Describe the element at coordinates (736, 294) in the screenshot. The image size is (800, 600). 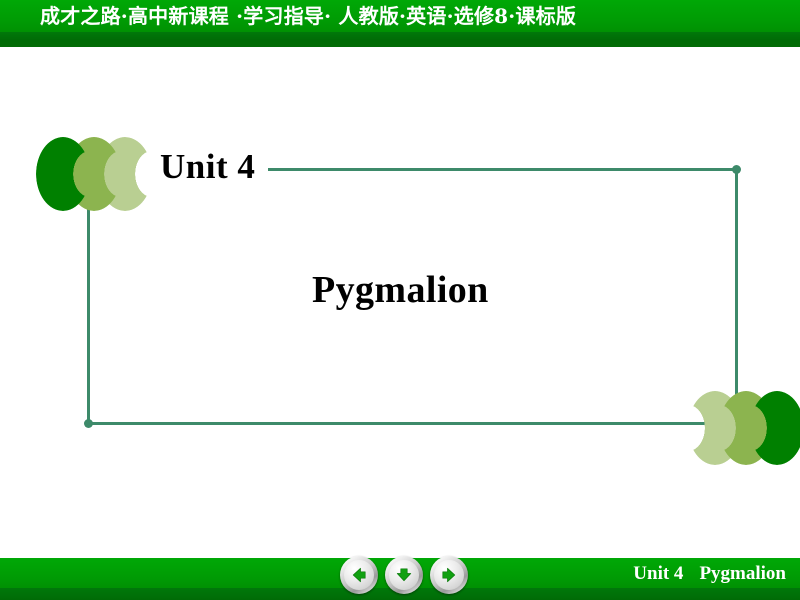
I see `frame-line-right` at that location.